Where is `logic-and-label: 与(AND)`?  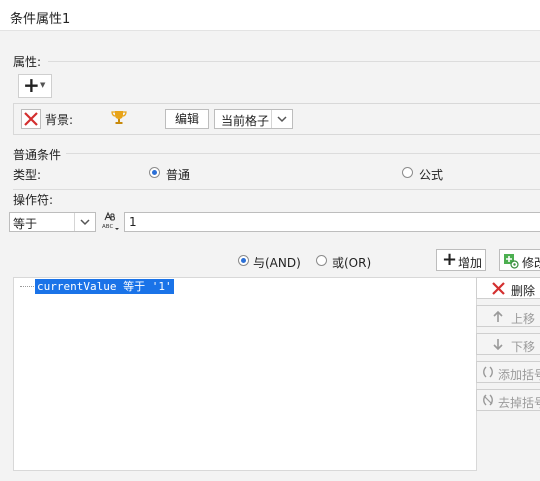 logic-and-label: 与(AND) is located at coordinates (277, 263).